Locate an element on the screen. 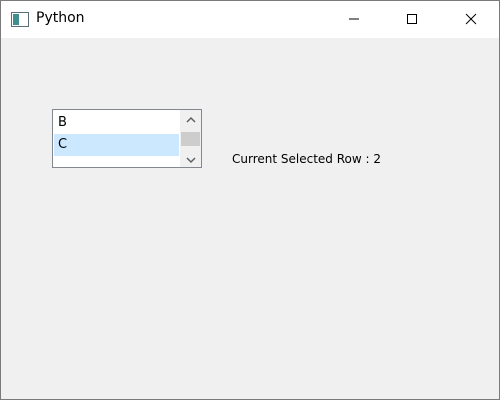  window-app-icon is located at coordinates (20, 19).